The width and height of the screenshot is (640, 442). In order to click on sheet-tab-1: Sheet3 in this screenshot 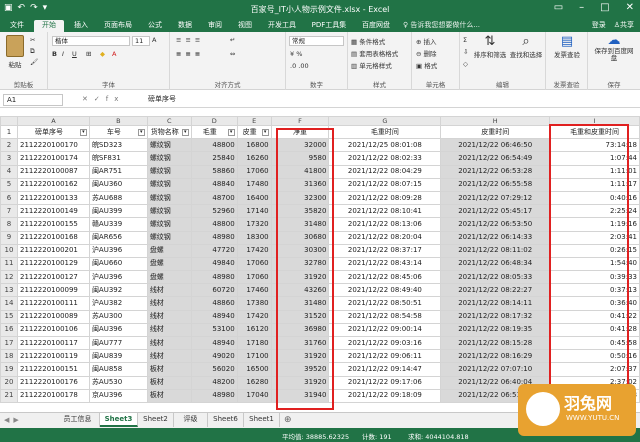, I will do `click(119, 420)`.